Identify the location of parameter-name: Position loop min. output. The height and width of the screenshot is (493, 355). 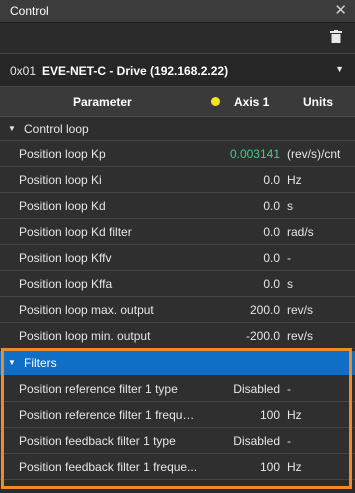
(85, 336).